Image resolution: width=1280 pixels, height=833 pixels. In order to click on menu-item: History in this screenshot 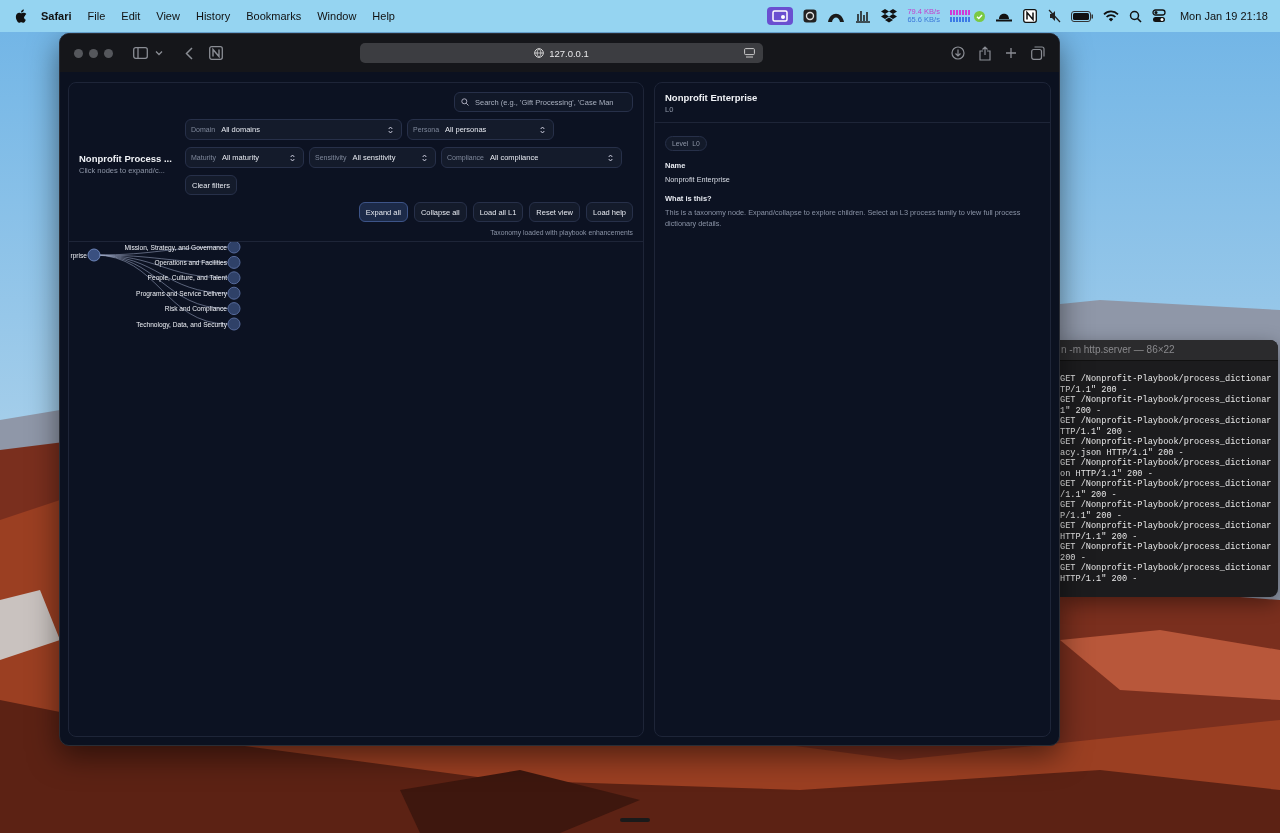, I will do `click(213, 16)`.